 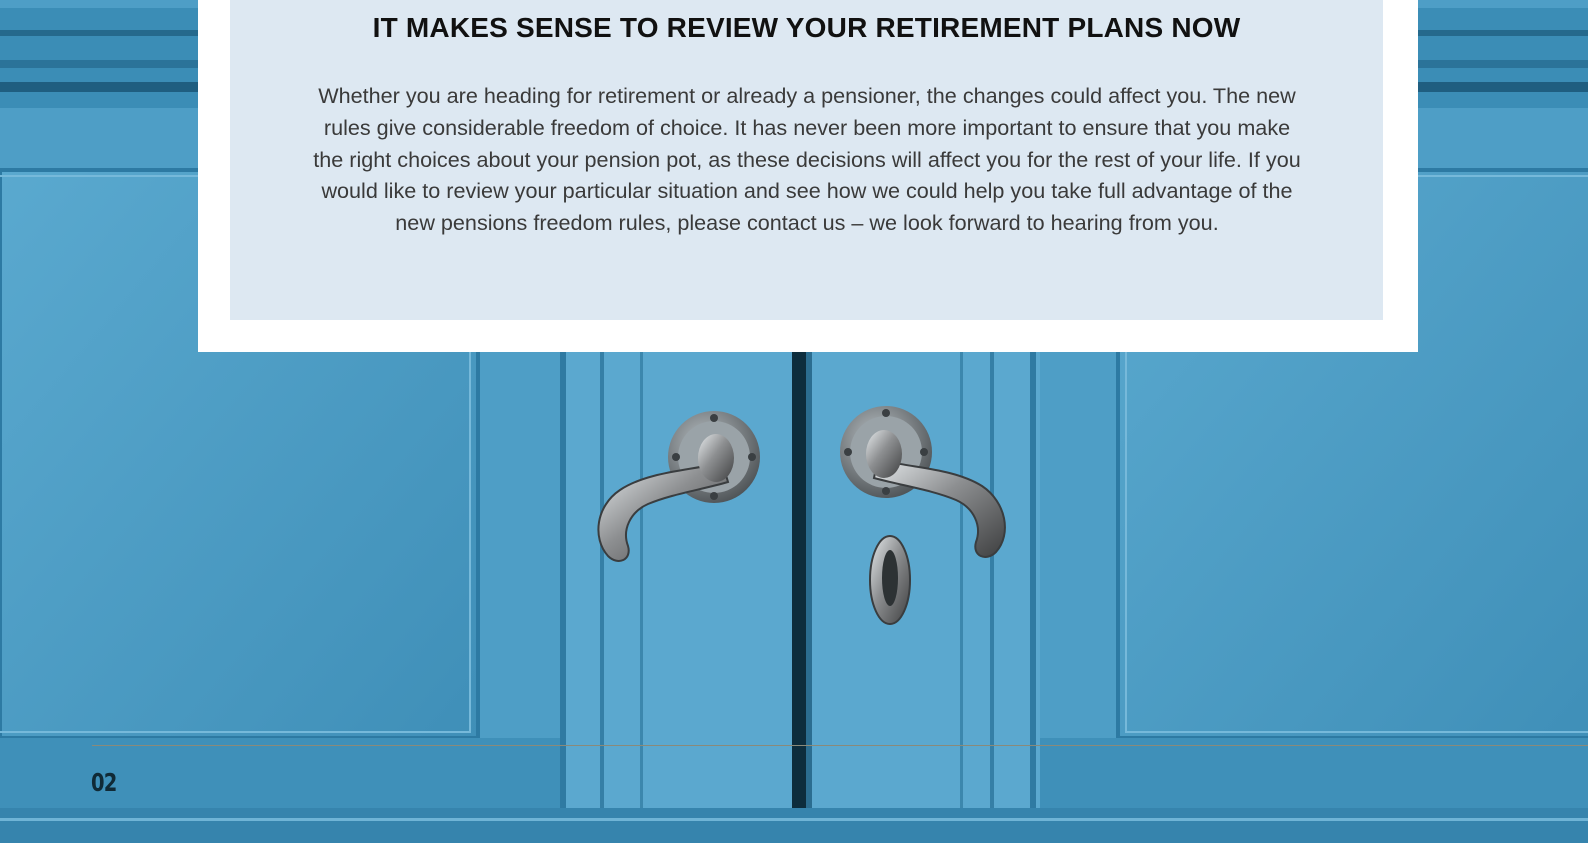 What do you see at coordinates (840, 745) in the screenshot?
I see `footer-divider` at bounding box center [840, 745].